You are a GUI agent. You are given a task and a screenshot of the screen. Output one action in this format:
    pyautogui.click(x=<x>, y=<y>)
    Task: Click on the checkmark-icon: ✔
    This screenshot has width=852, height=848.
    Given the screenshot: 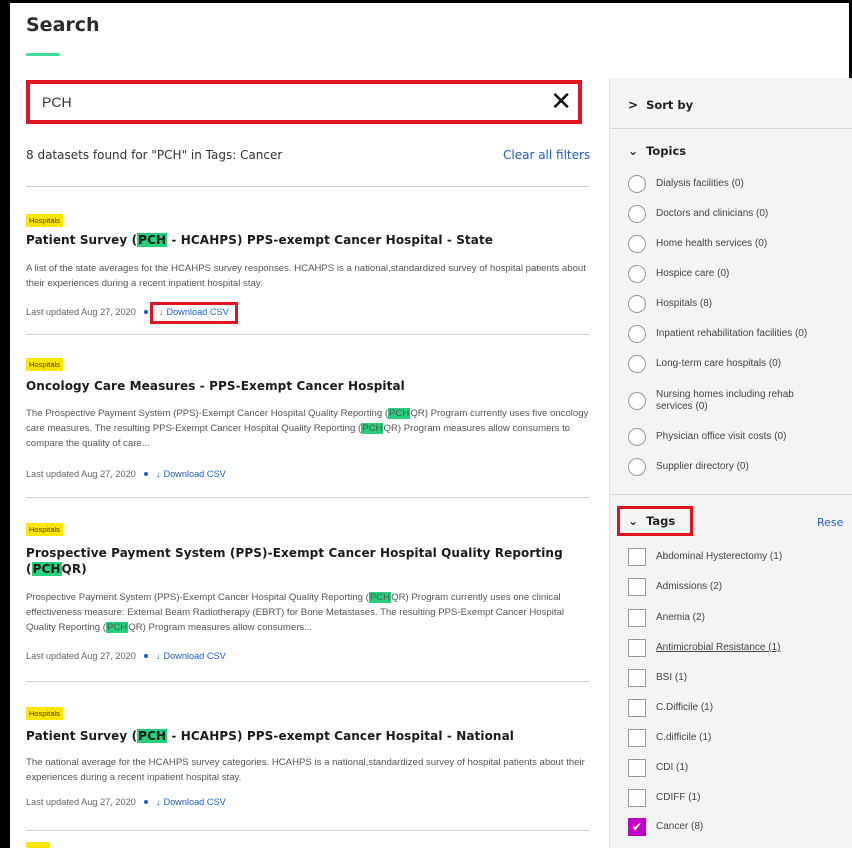 What is the action you would take?
    pyautogui.click(x=637, y=827)
    